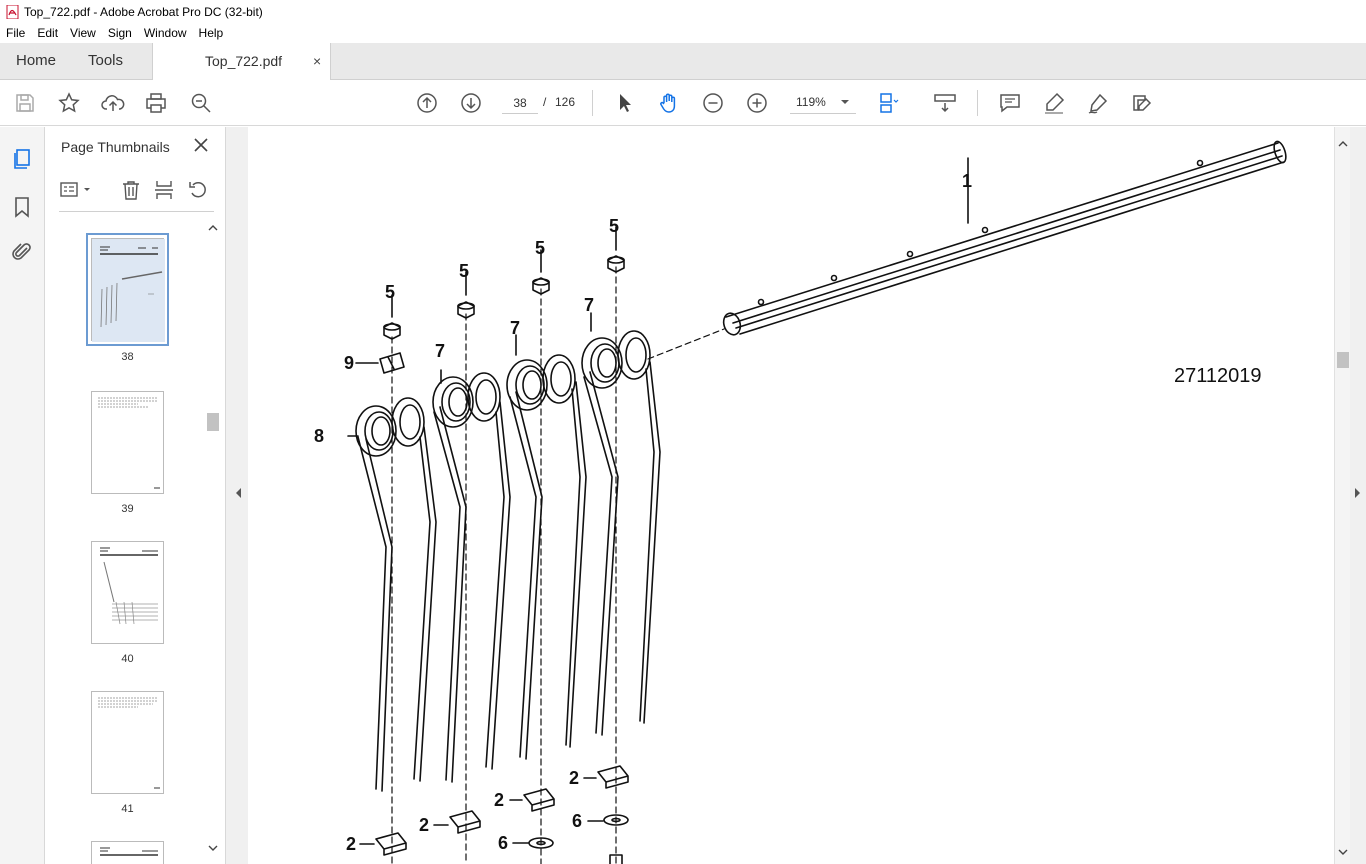 This screenshot has width=1366, height=864. What do you see at coordinates (967, 181) in the screenshot?
I see `callout-part-1: 1` at bounding box center [967, 181].